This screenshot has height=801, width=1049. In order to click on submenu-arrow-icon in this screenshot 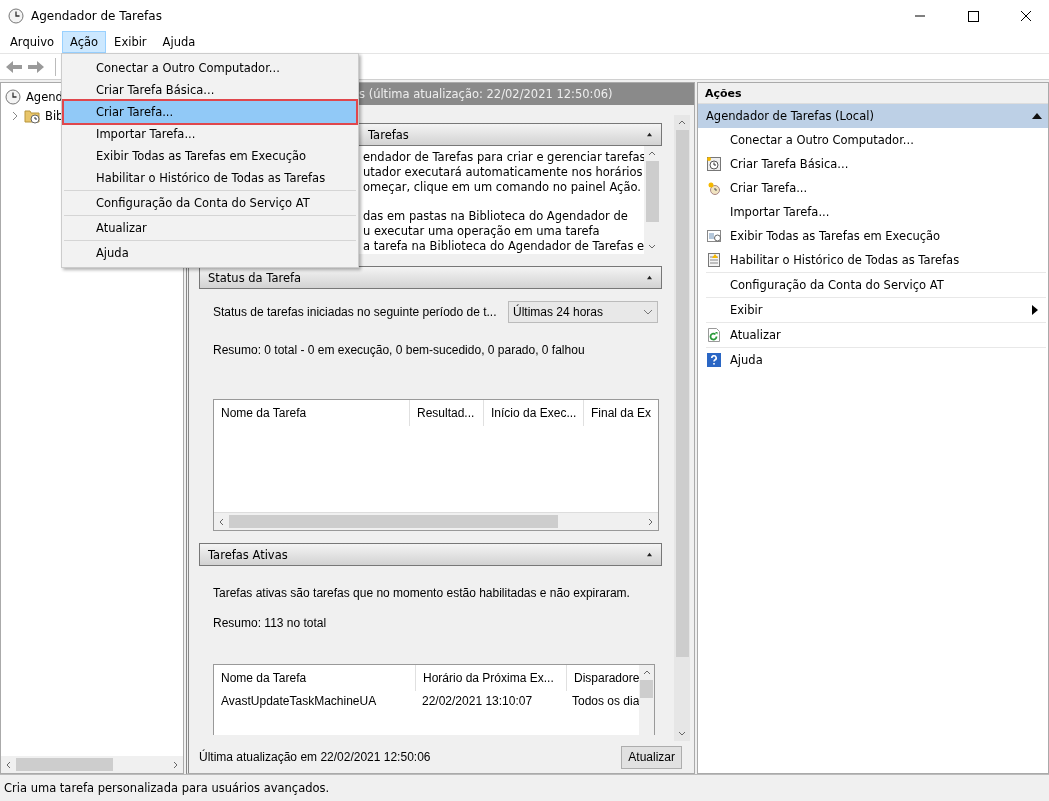, I will do `click(1035, 310)`.